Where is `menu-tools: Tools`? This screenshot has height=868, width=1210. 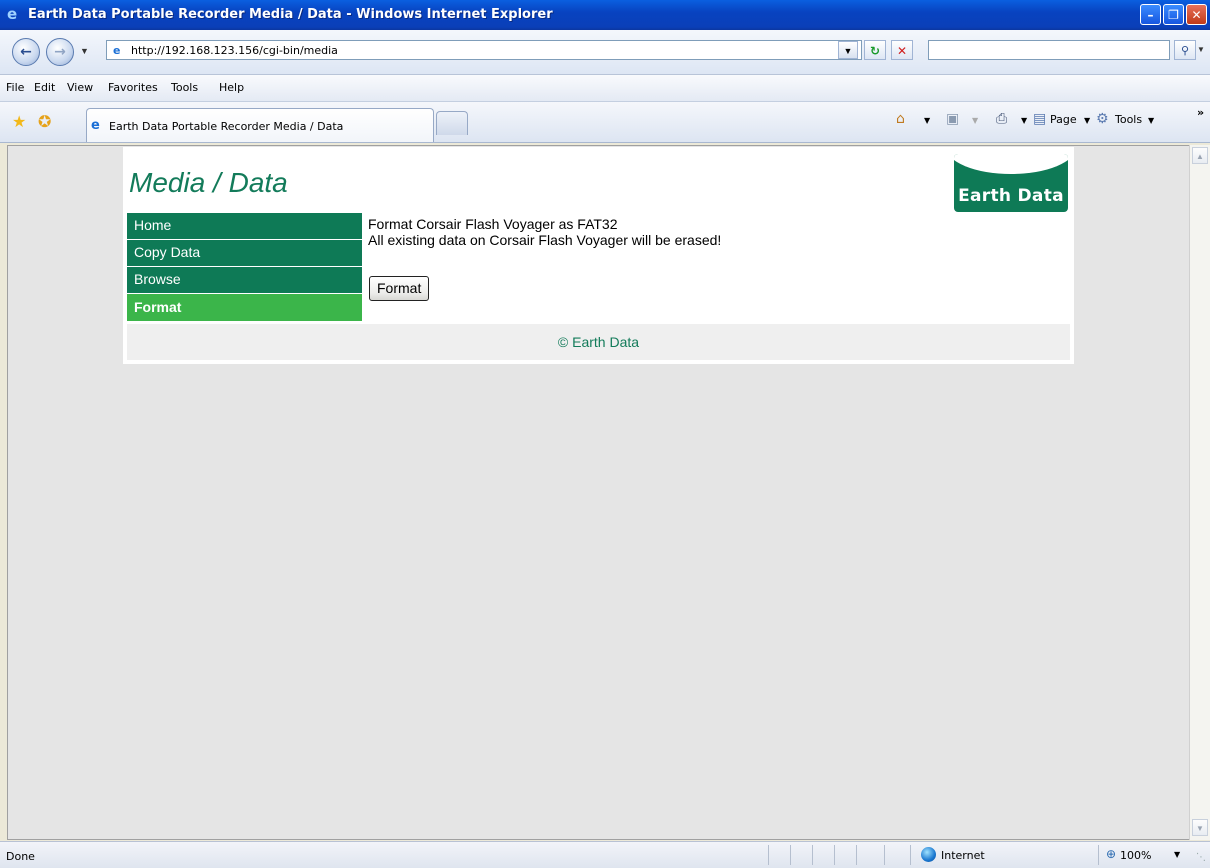 menu-tools: Tools is located at coordinates (184, 87).